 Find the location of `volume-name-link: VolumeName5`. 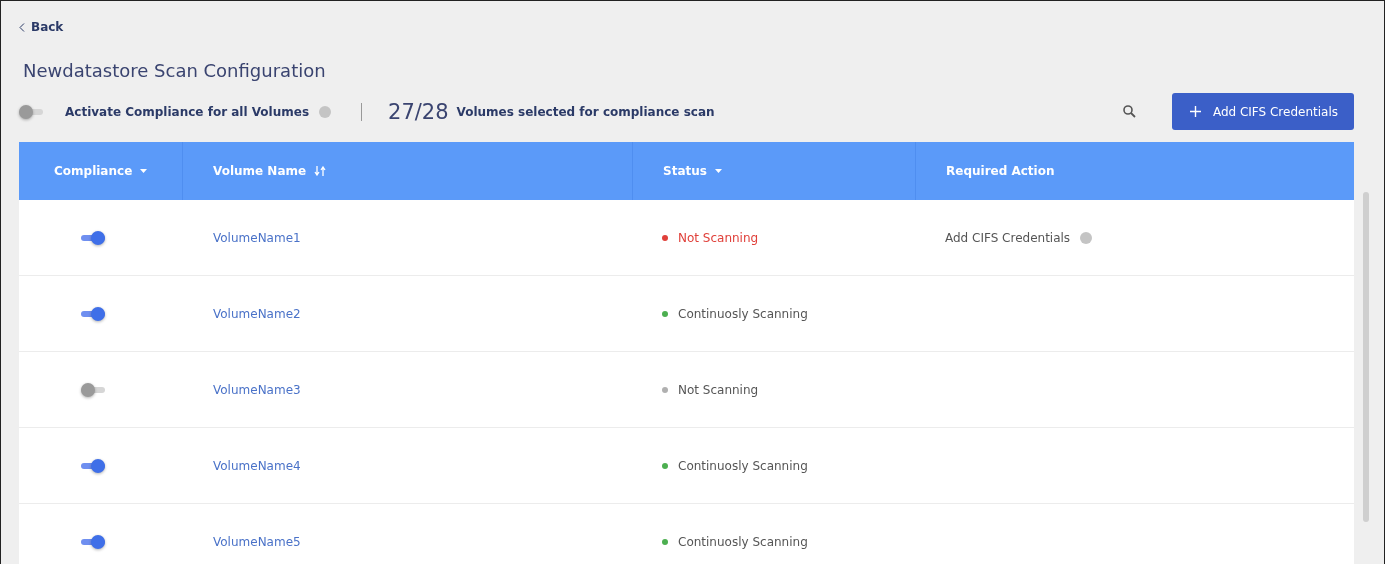

volume-name-link: VolumeName5 is located at coordinates (257, 541).